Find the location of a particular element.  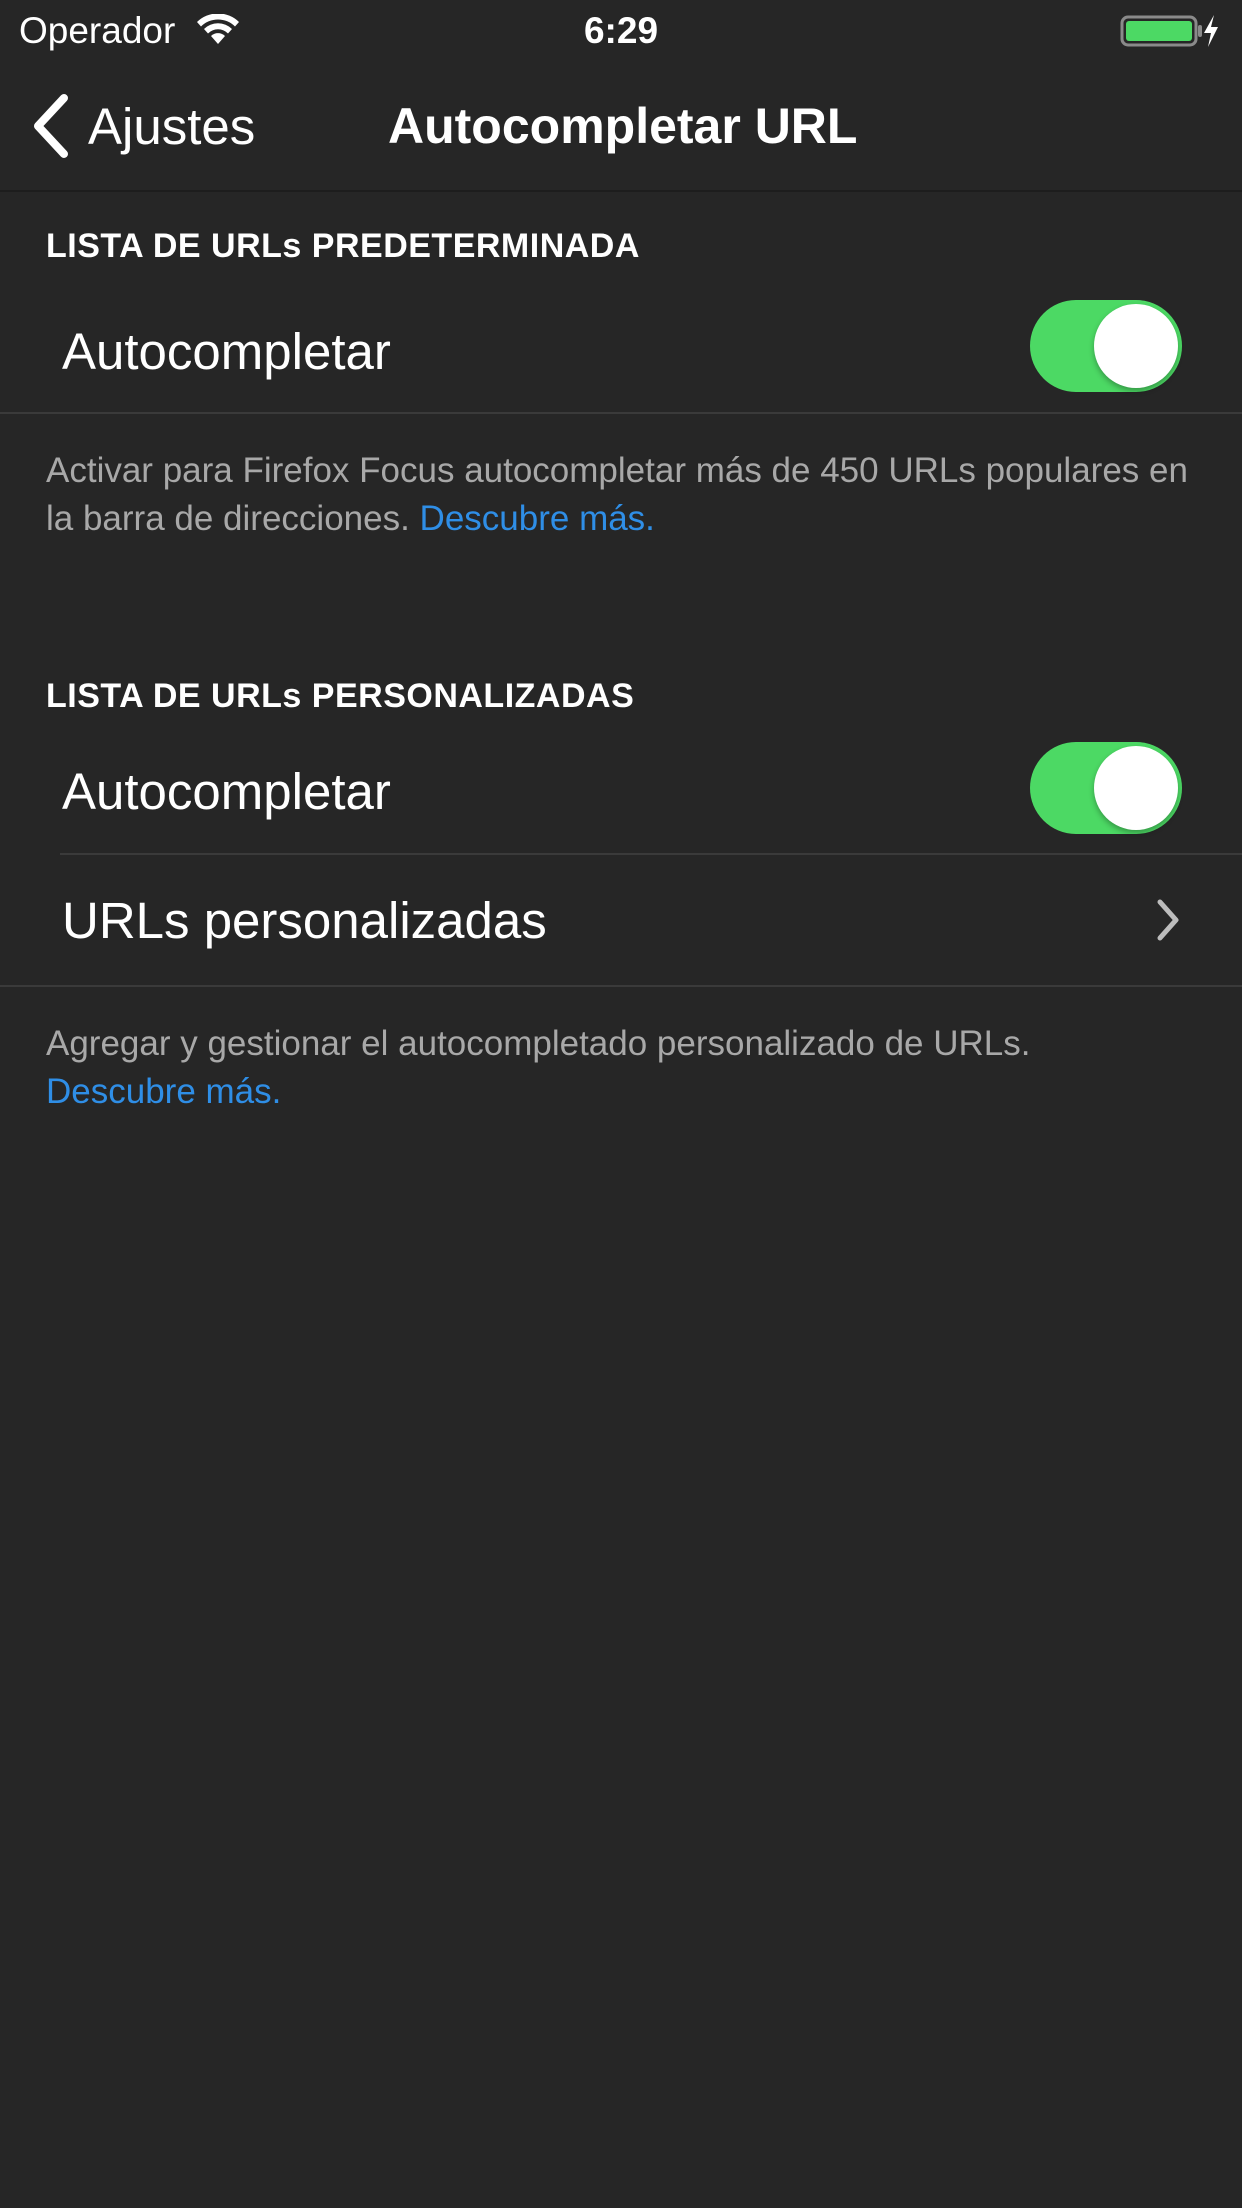

chevron-right-icon is located at coordinates (1168, 920).